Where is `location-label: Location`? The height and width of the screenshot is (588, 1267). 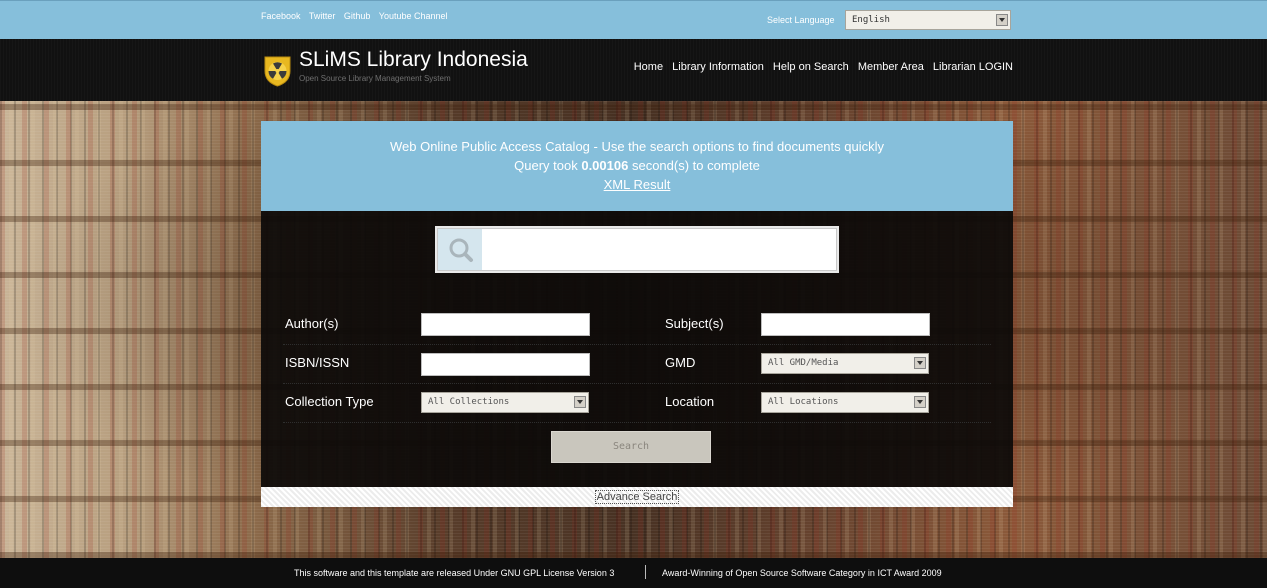
location-label: Location is located at coordinates (690, 401).